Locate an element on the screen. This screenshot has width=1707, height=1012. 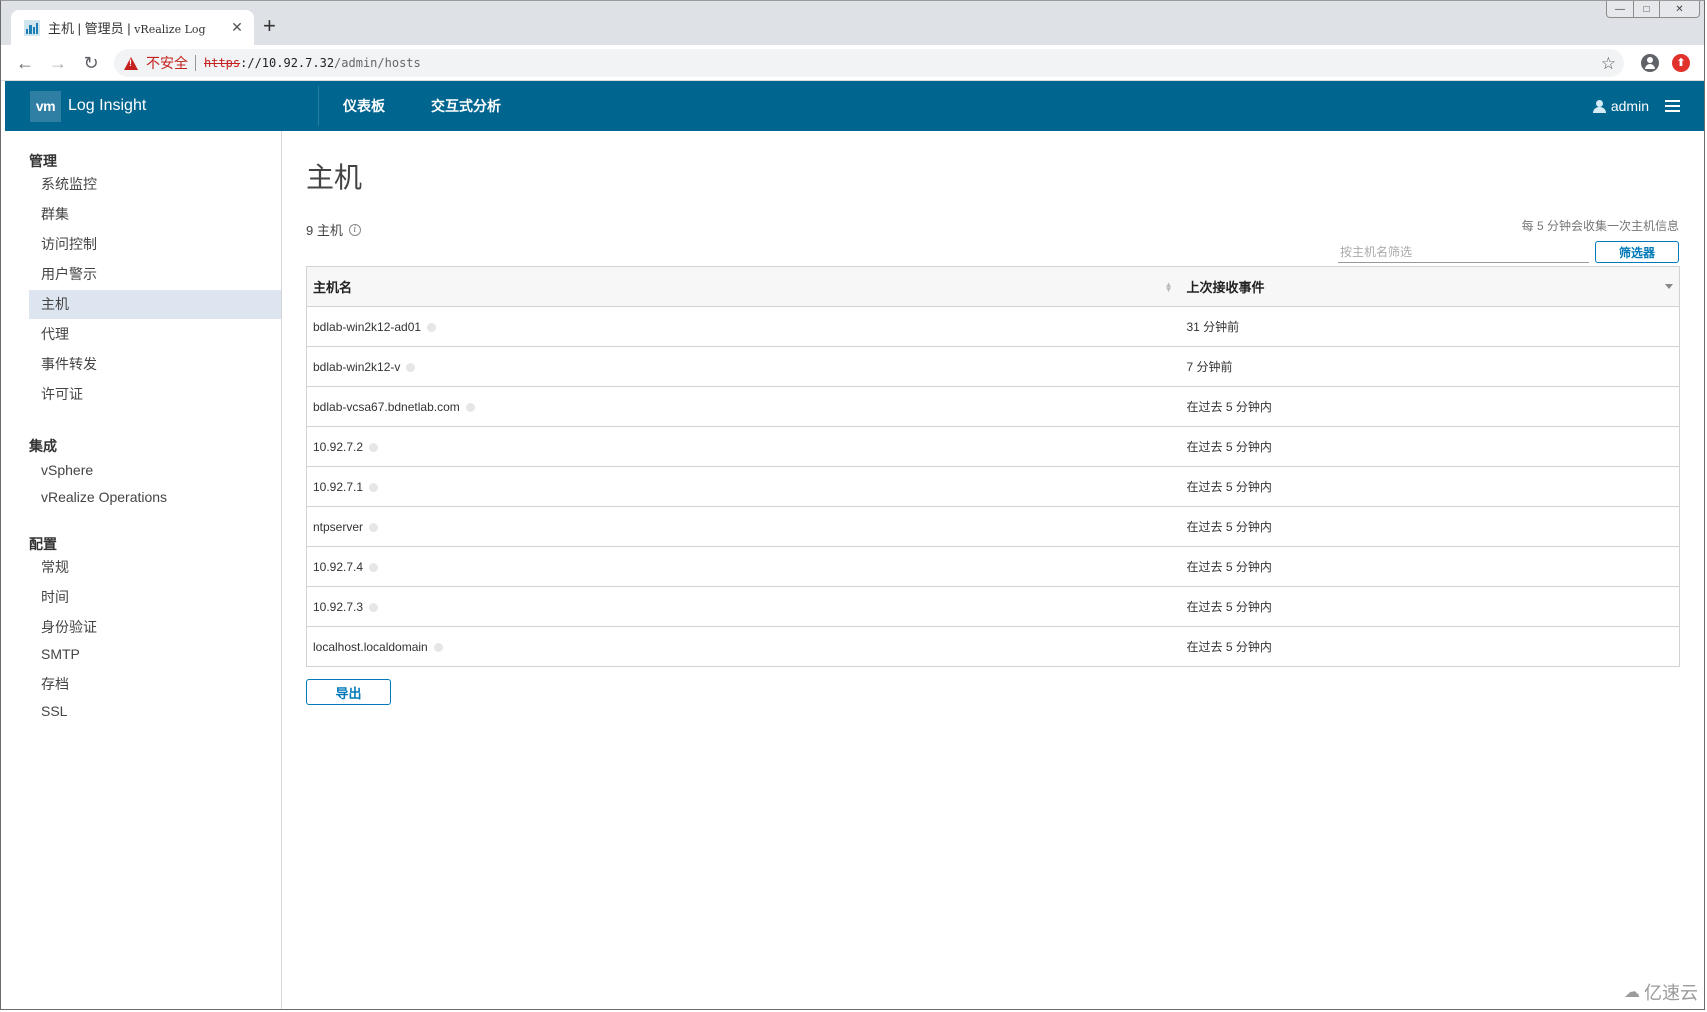
url-text: https://10.92.7.32/admin/hosts is located at coordinates (312, 63).